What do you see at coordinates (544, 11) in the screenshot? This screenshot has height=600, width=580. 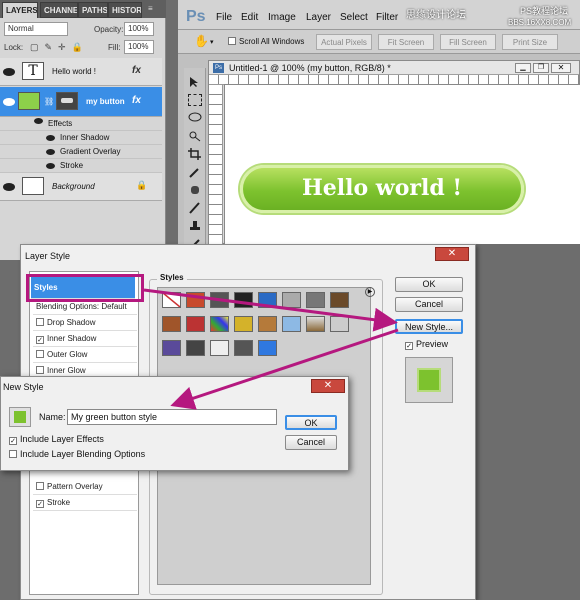 I see `watermark-line-2: PS教程论坛` at bounding box center [544, 11].